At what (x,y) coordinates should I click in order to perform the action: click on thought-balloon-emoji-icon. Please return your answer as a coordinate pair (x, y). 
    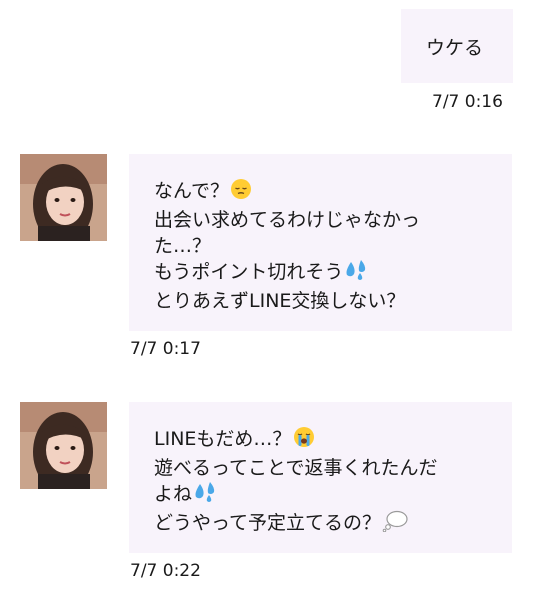
    Looking at the image, I should click on (395, 524).